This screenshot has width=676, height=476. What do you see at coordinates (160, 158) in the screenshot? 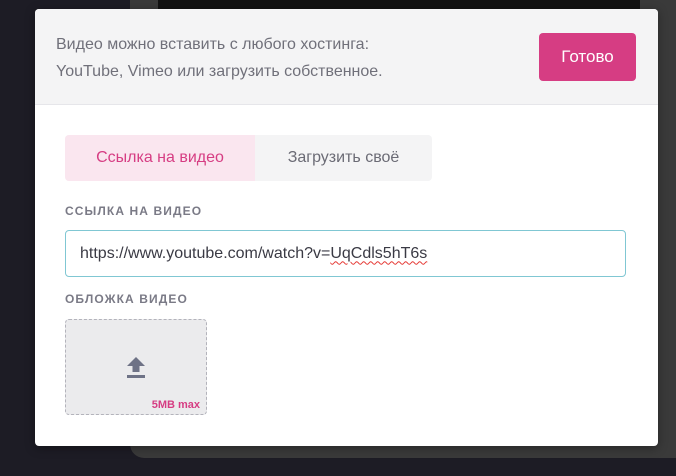
I see `tab-video-link: Ссылка на видео` at bounding box center [160, 158].